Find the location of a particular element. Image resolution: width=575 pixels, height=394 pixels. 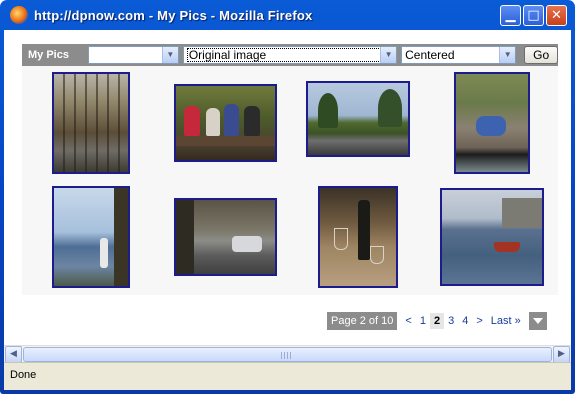

horizontal-scrollbar: ◀ ▶ is located at coordinates (287, 354).